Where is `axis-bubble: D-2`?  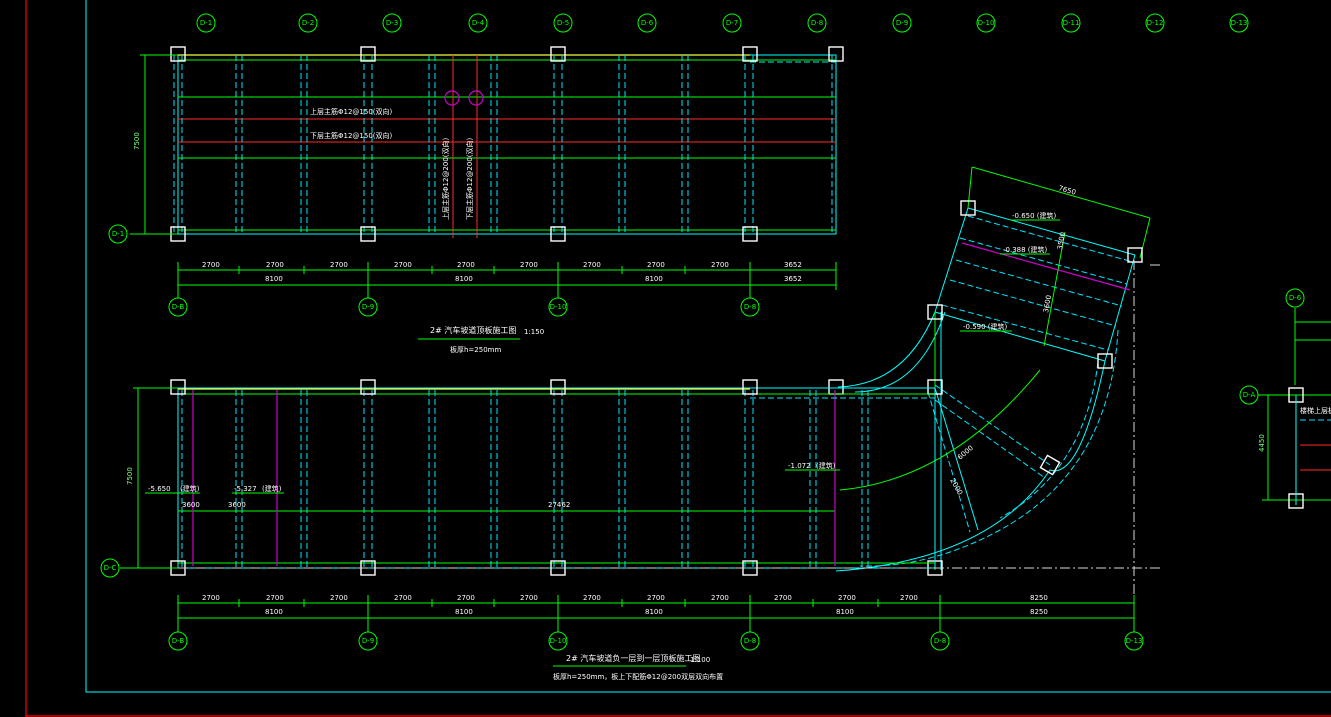
axis-bubble: D-2 is located at coordinates (308, 23).